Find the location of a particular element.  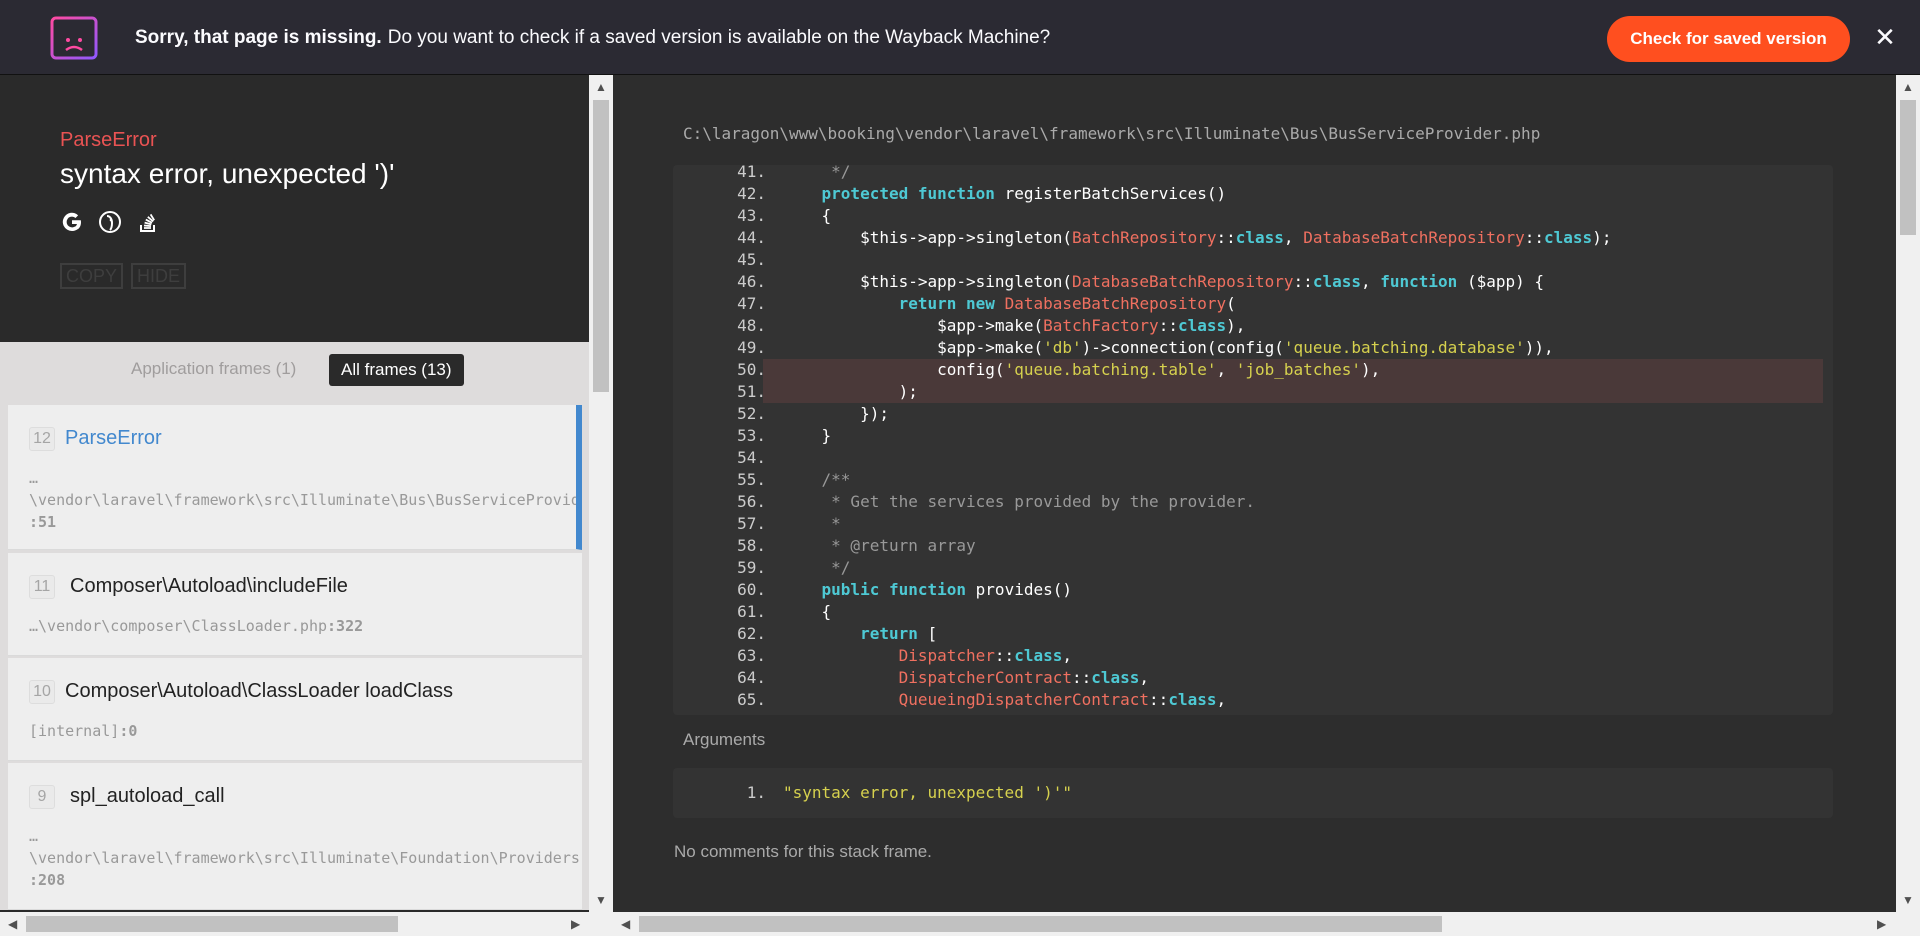

banner-bold-text: Sorry, that page is missing. is located at coordinates (258, 37).